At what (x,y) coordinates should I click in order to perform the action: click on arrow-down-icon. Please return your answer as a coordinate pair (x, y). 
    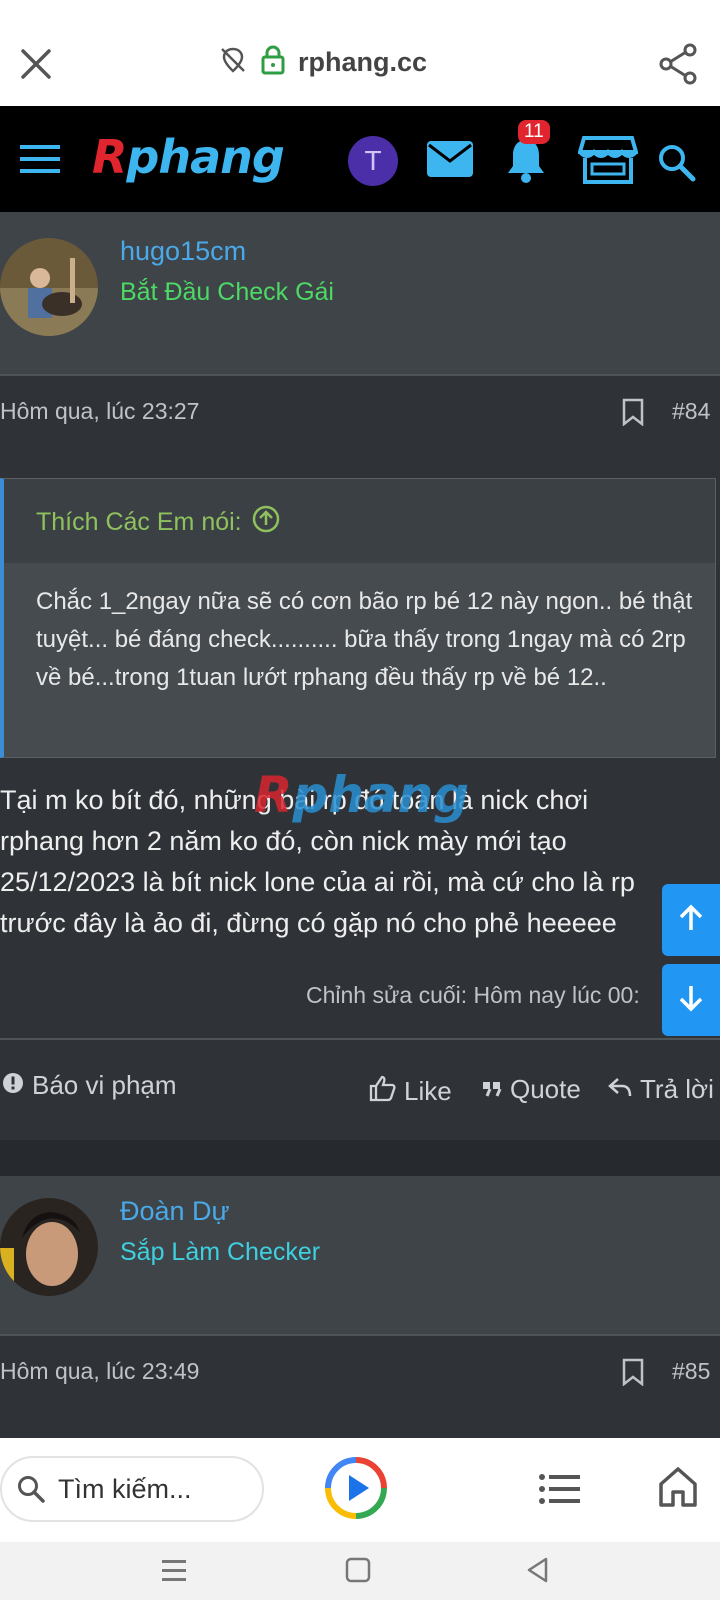
    Looking at the image, I should click on (691, 1000).